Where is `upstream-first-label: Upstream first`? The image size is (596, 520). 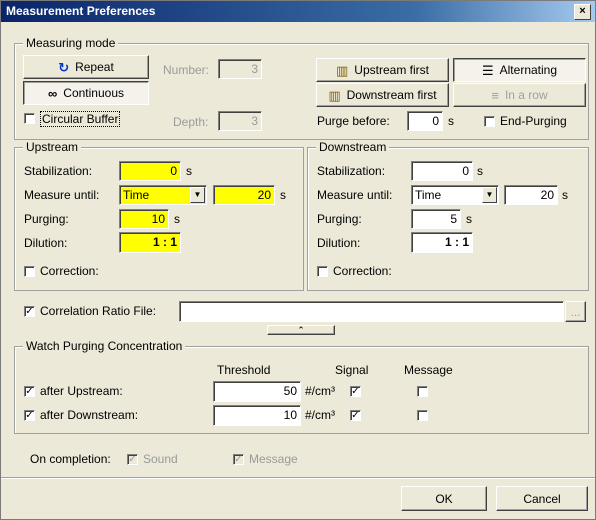
upstream-first-label: Upstream first is located at coordinates (391, 70).